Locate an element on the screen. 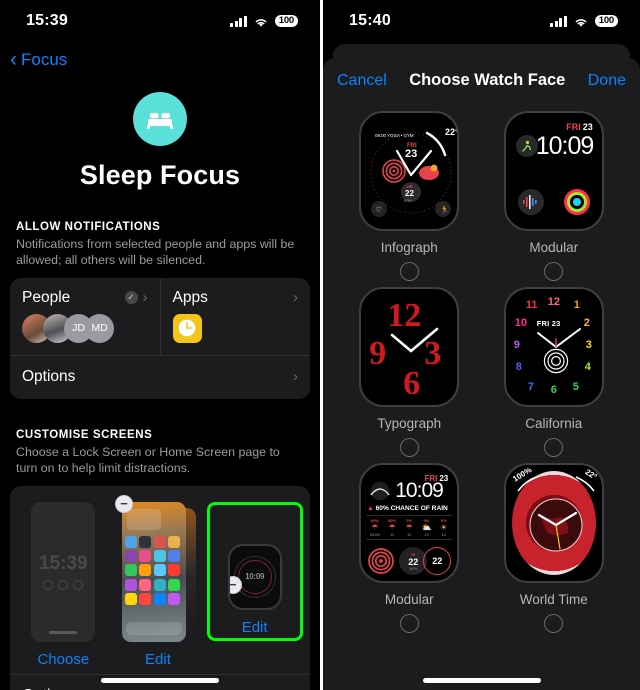  sun-icon: ☀ is located at coordinates (444, 527).